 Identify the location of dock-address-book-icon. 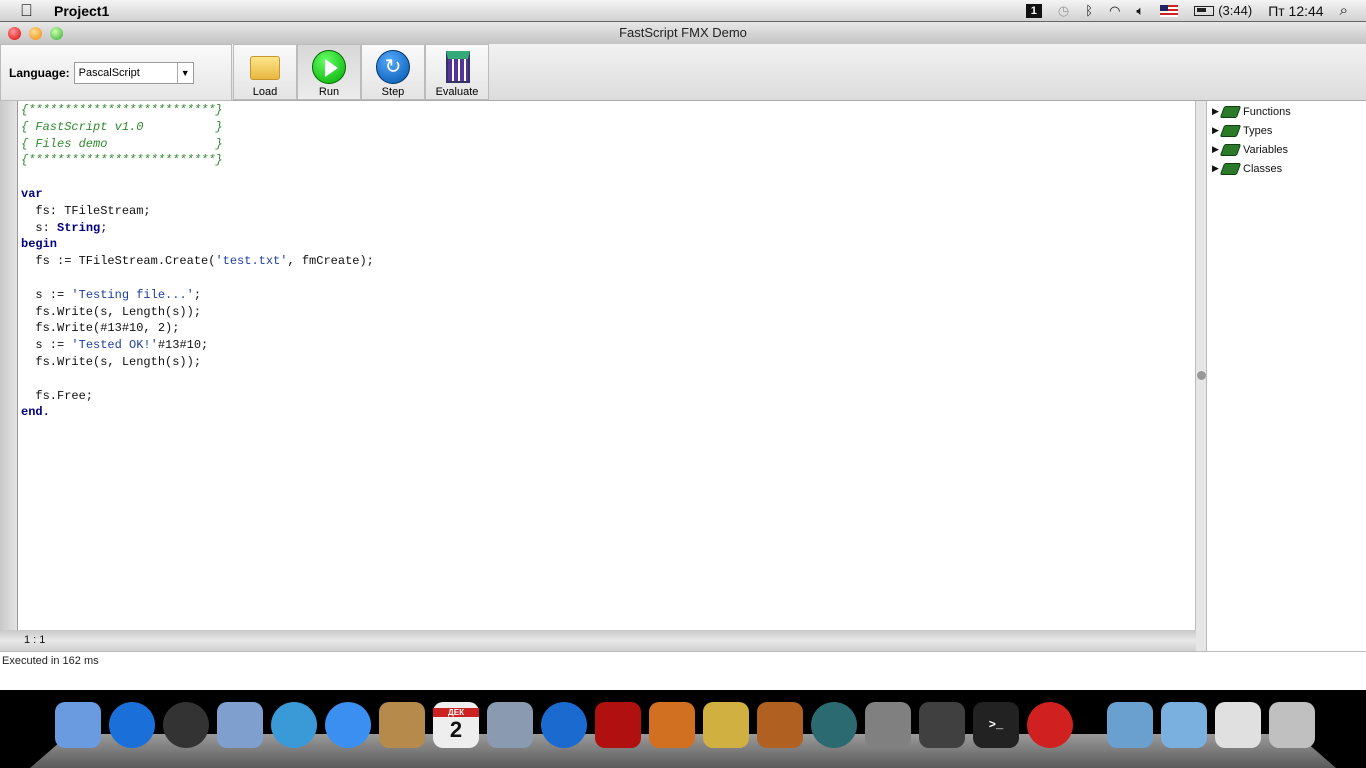
(402, 725).